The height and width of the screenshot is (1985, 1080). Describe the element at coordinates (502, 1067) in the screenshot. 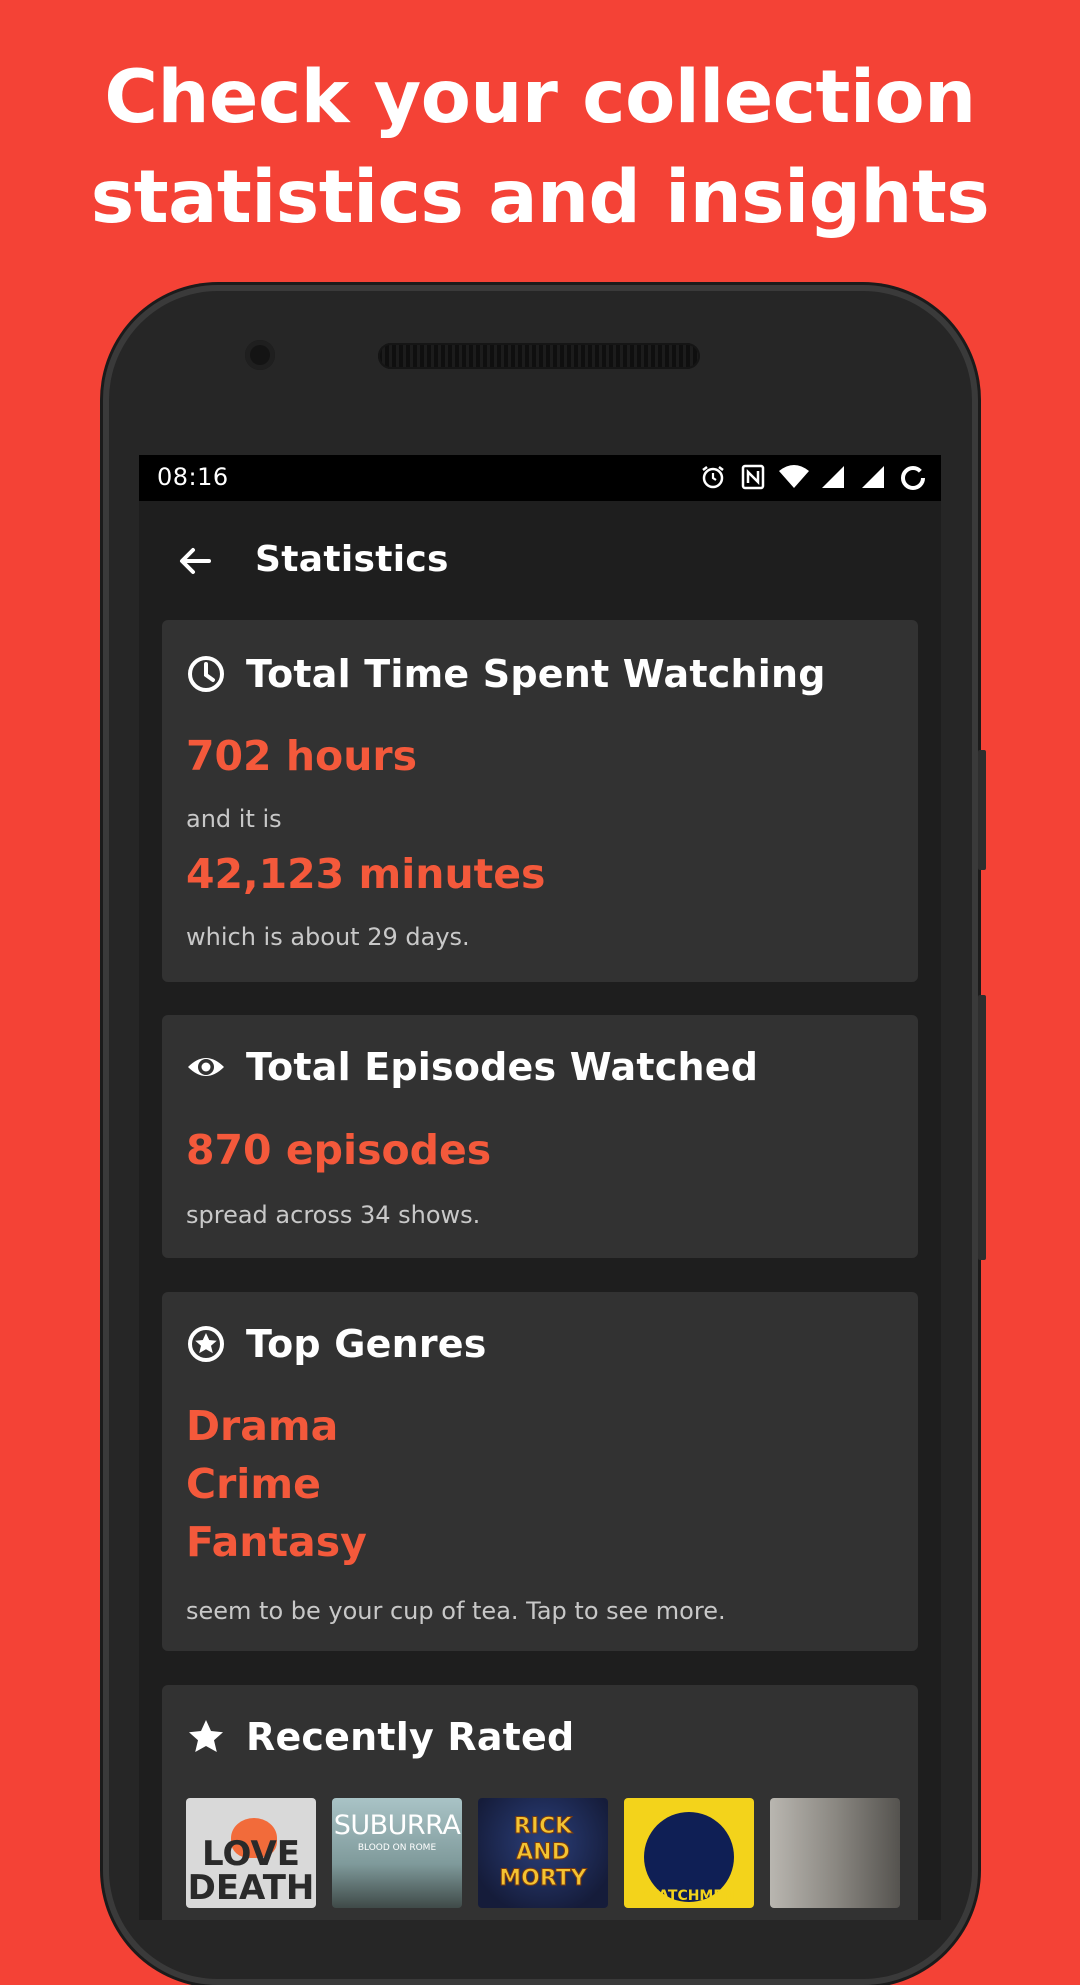

I see `card-title: Total Episodes Watched` at that location.